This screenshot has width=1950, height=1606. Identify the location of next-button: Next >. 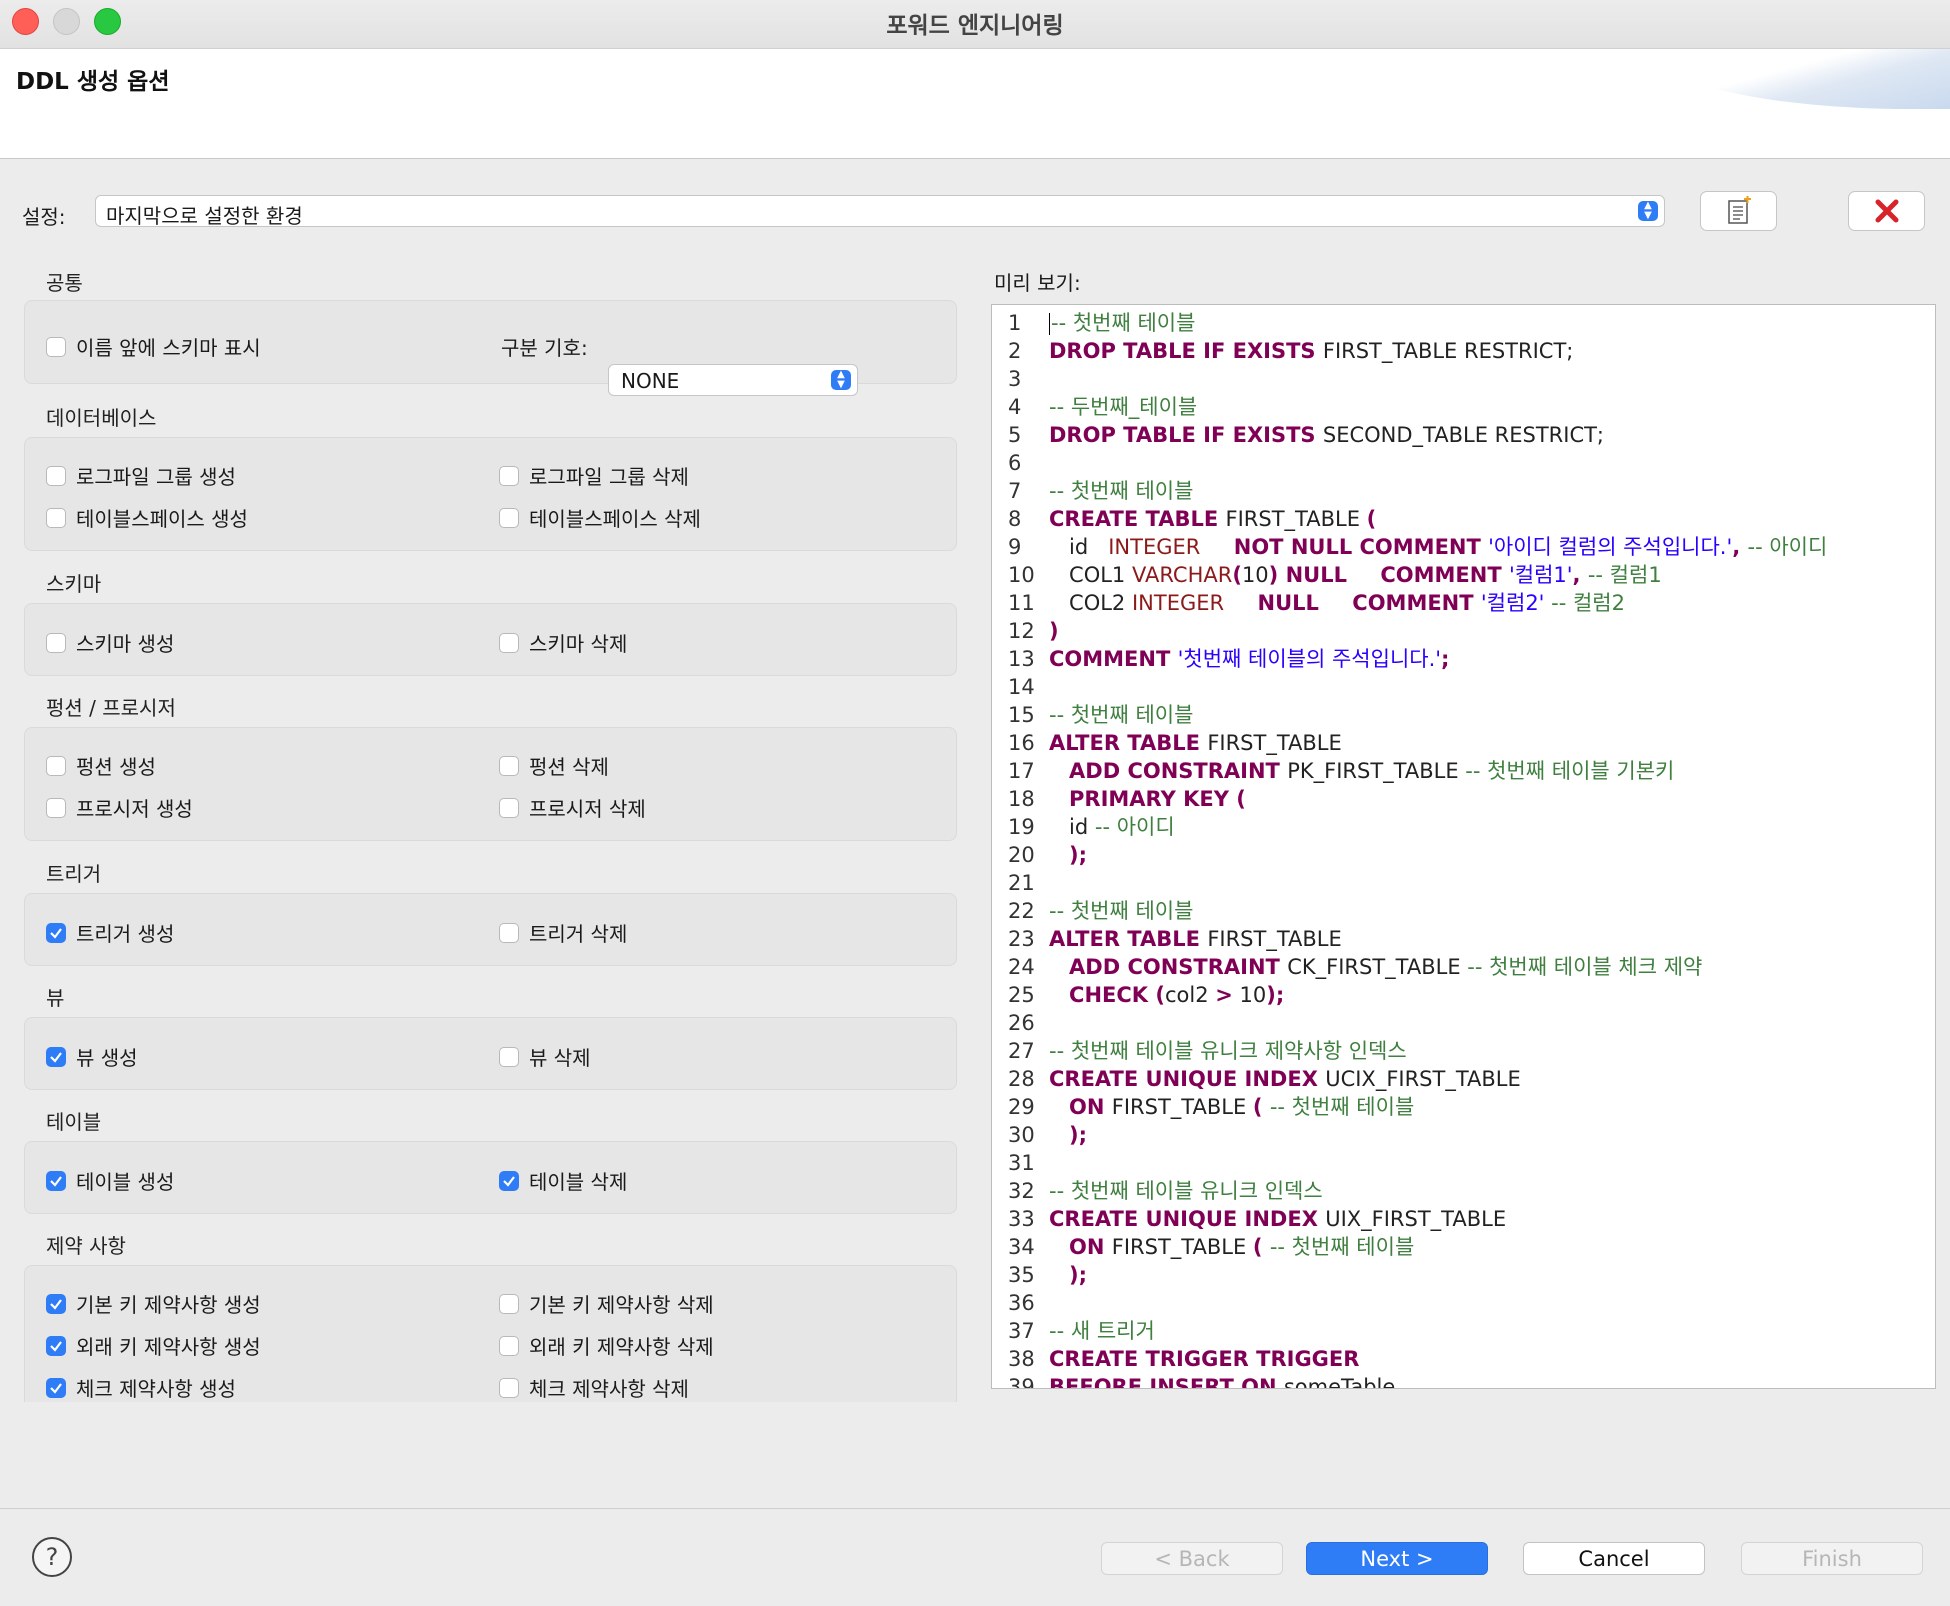
(1397, 1558).